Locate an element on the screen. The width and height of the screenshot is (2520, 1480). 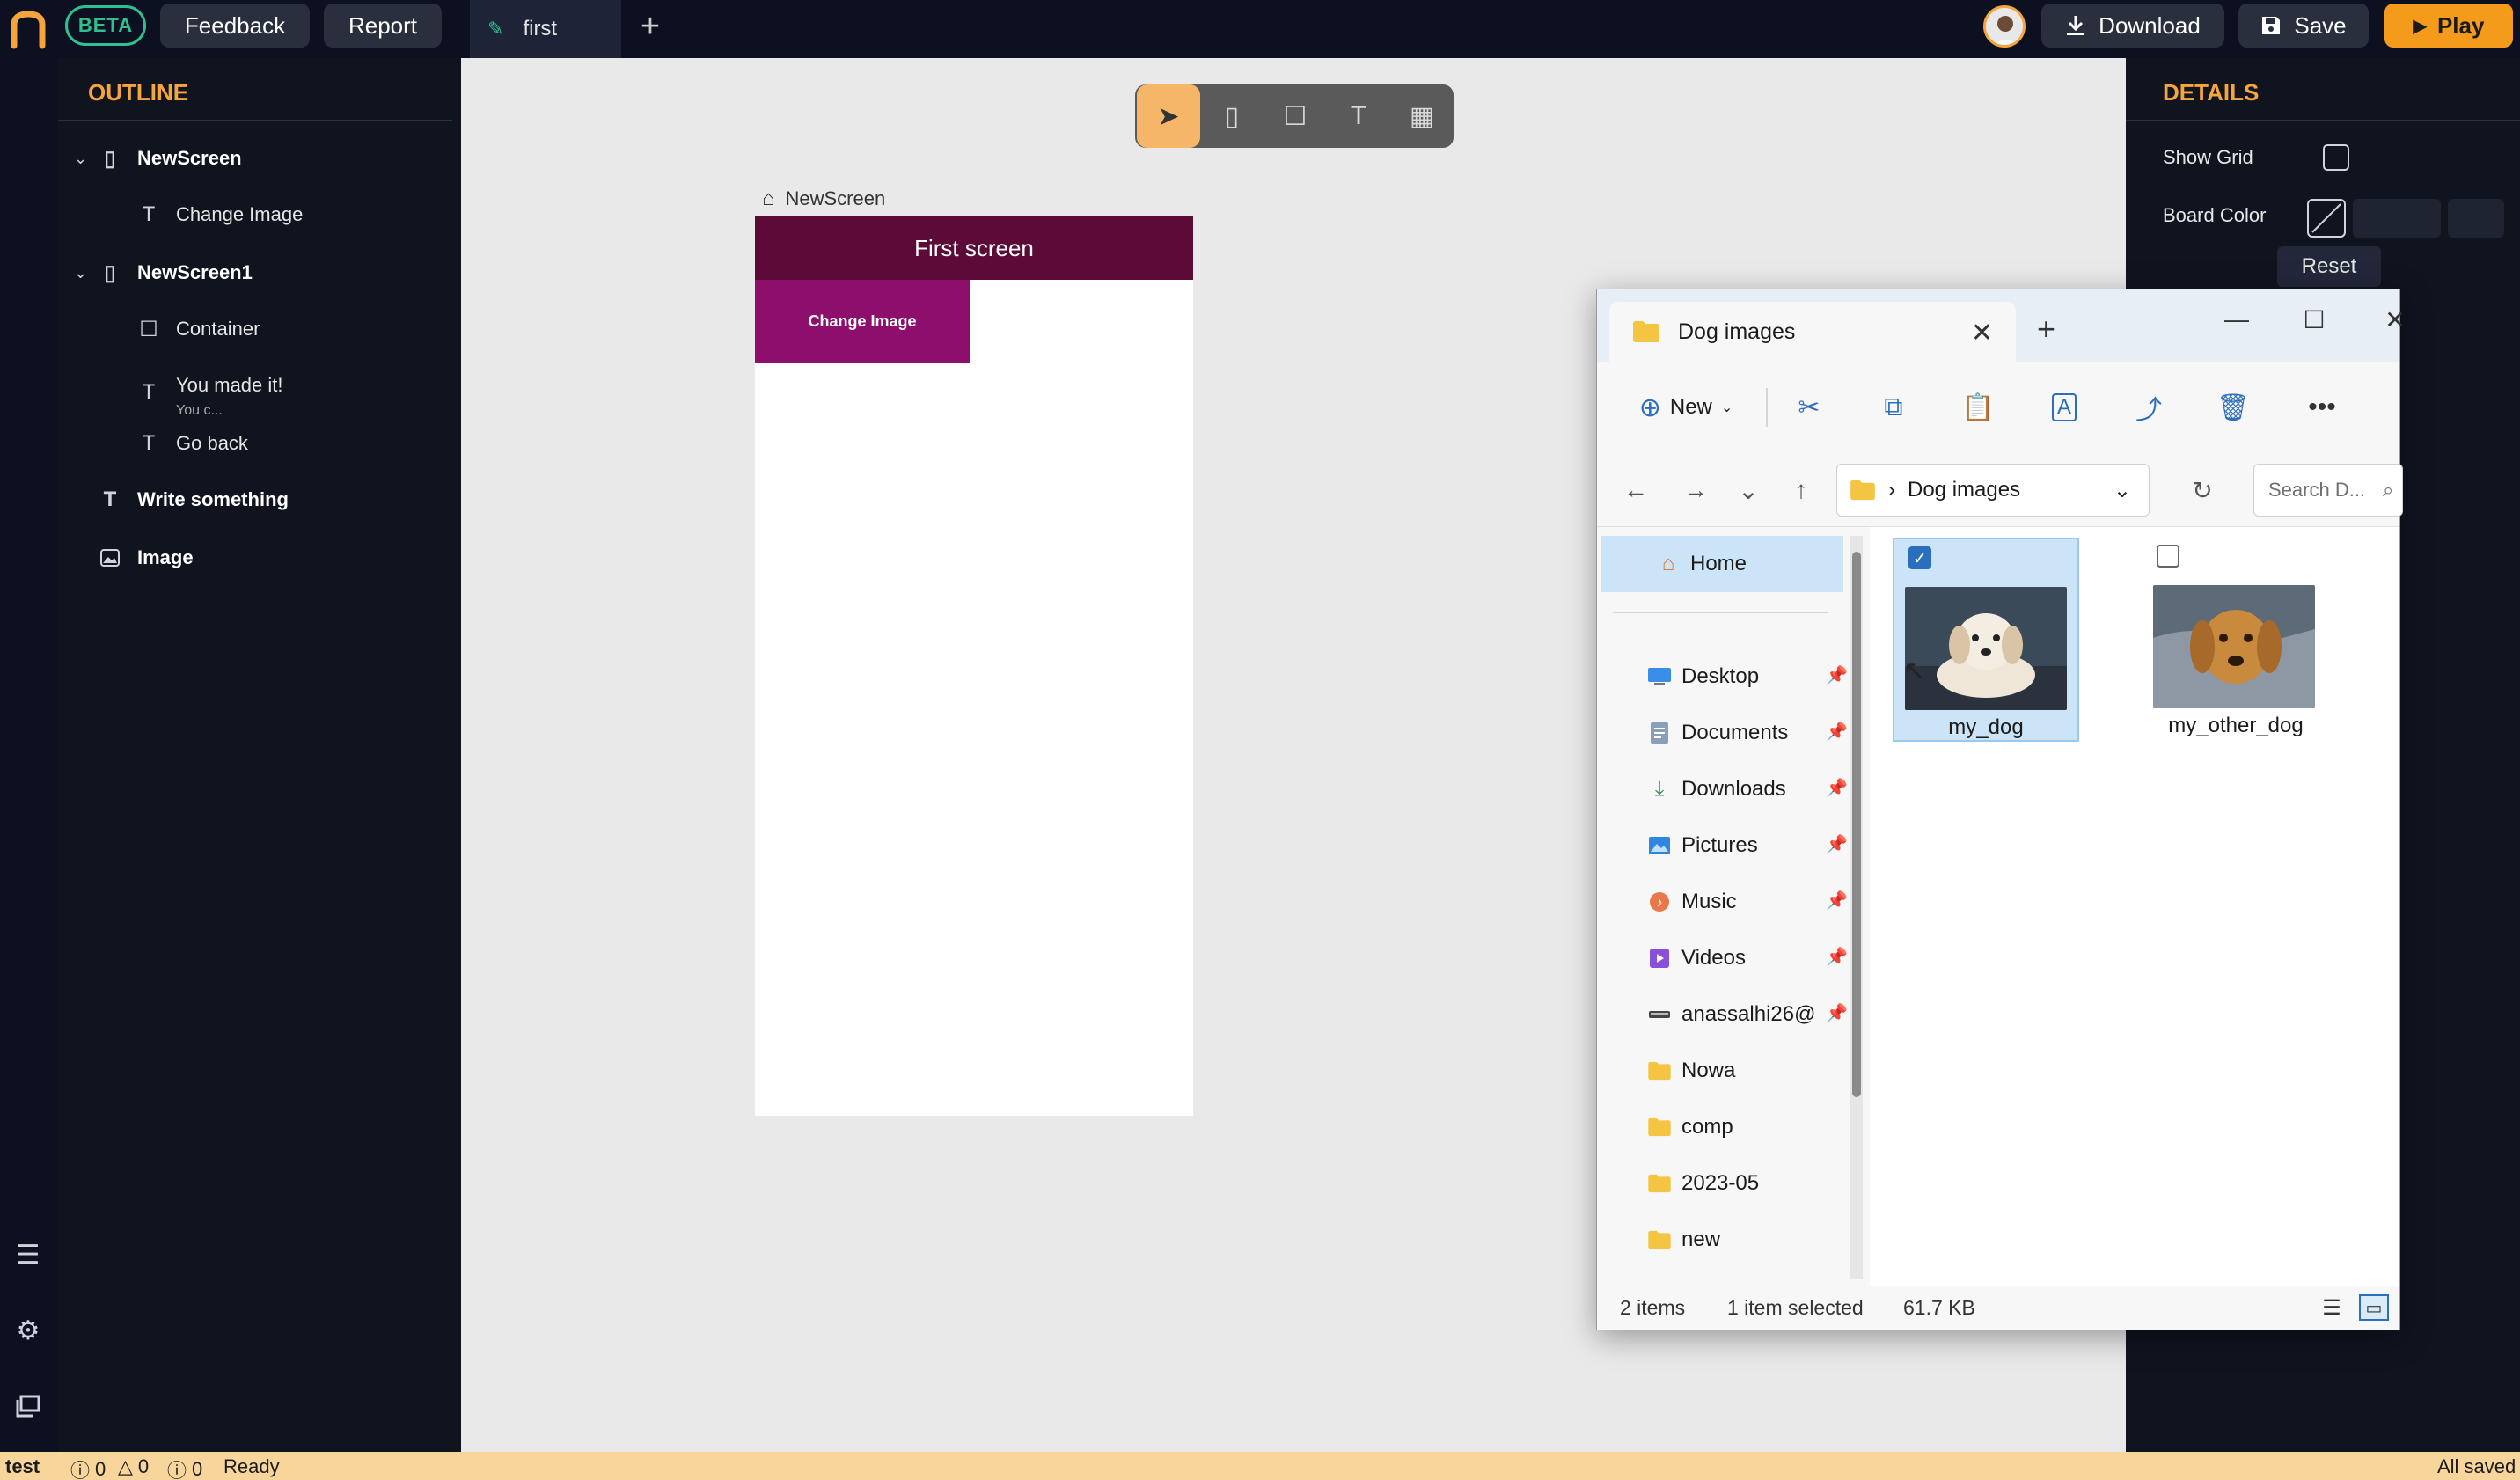
nav-item-comp: comp is located at coordinates (1689, 1127).